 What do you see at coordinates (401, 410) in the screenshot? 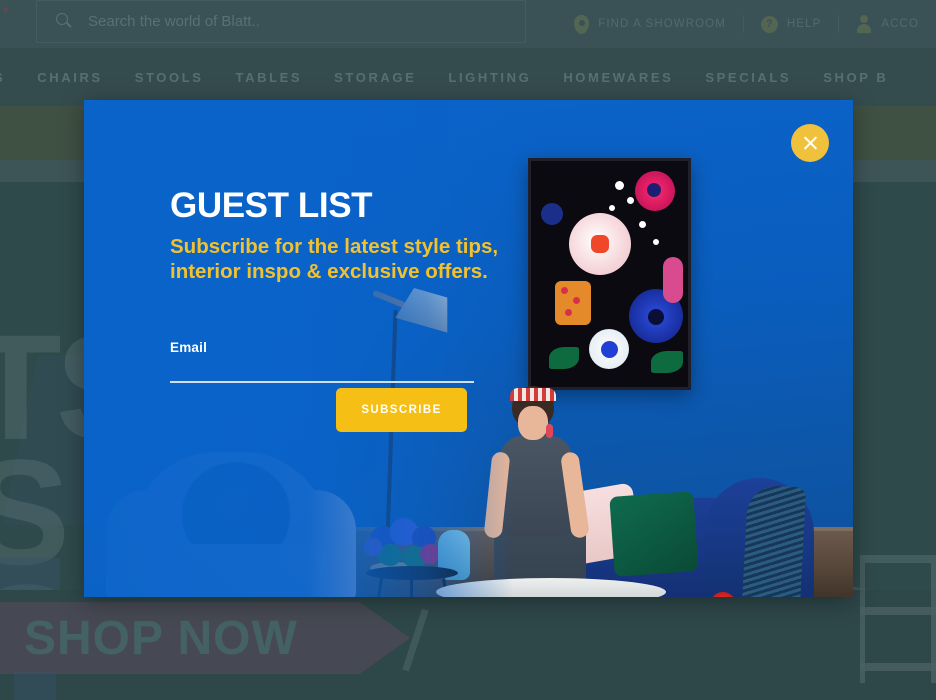
I see `subscribe-button: SUBSCRIBE` at bounding box center [401, 410].